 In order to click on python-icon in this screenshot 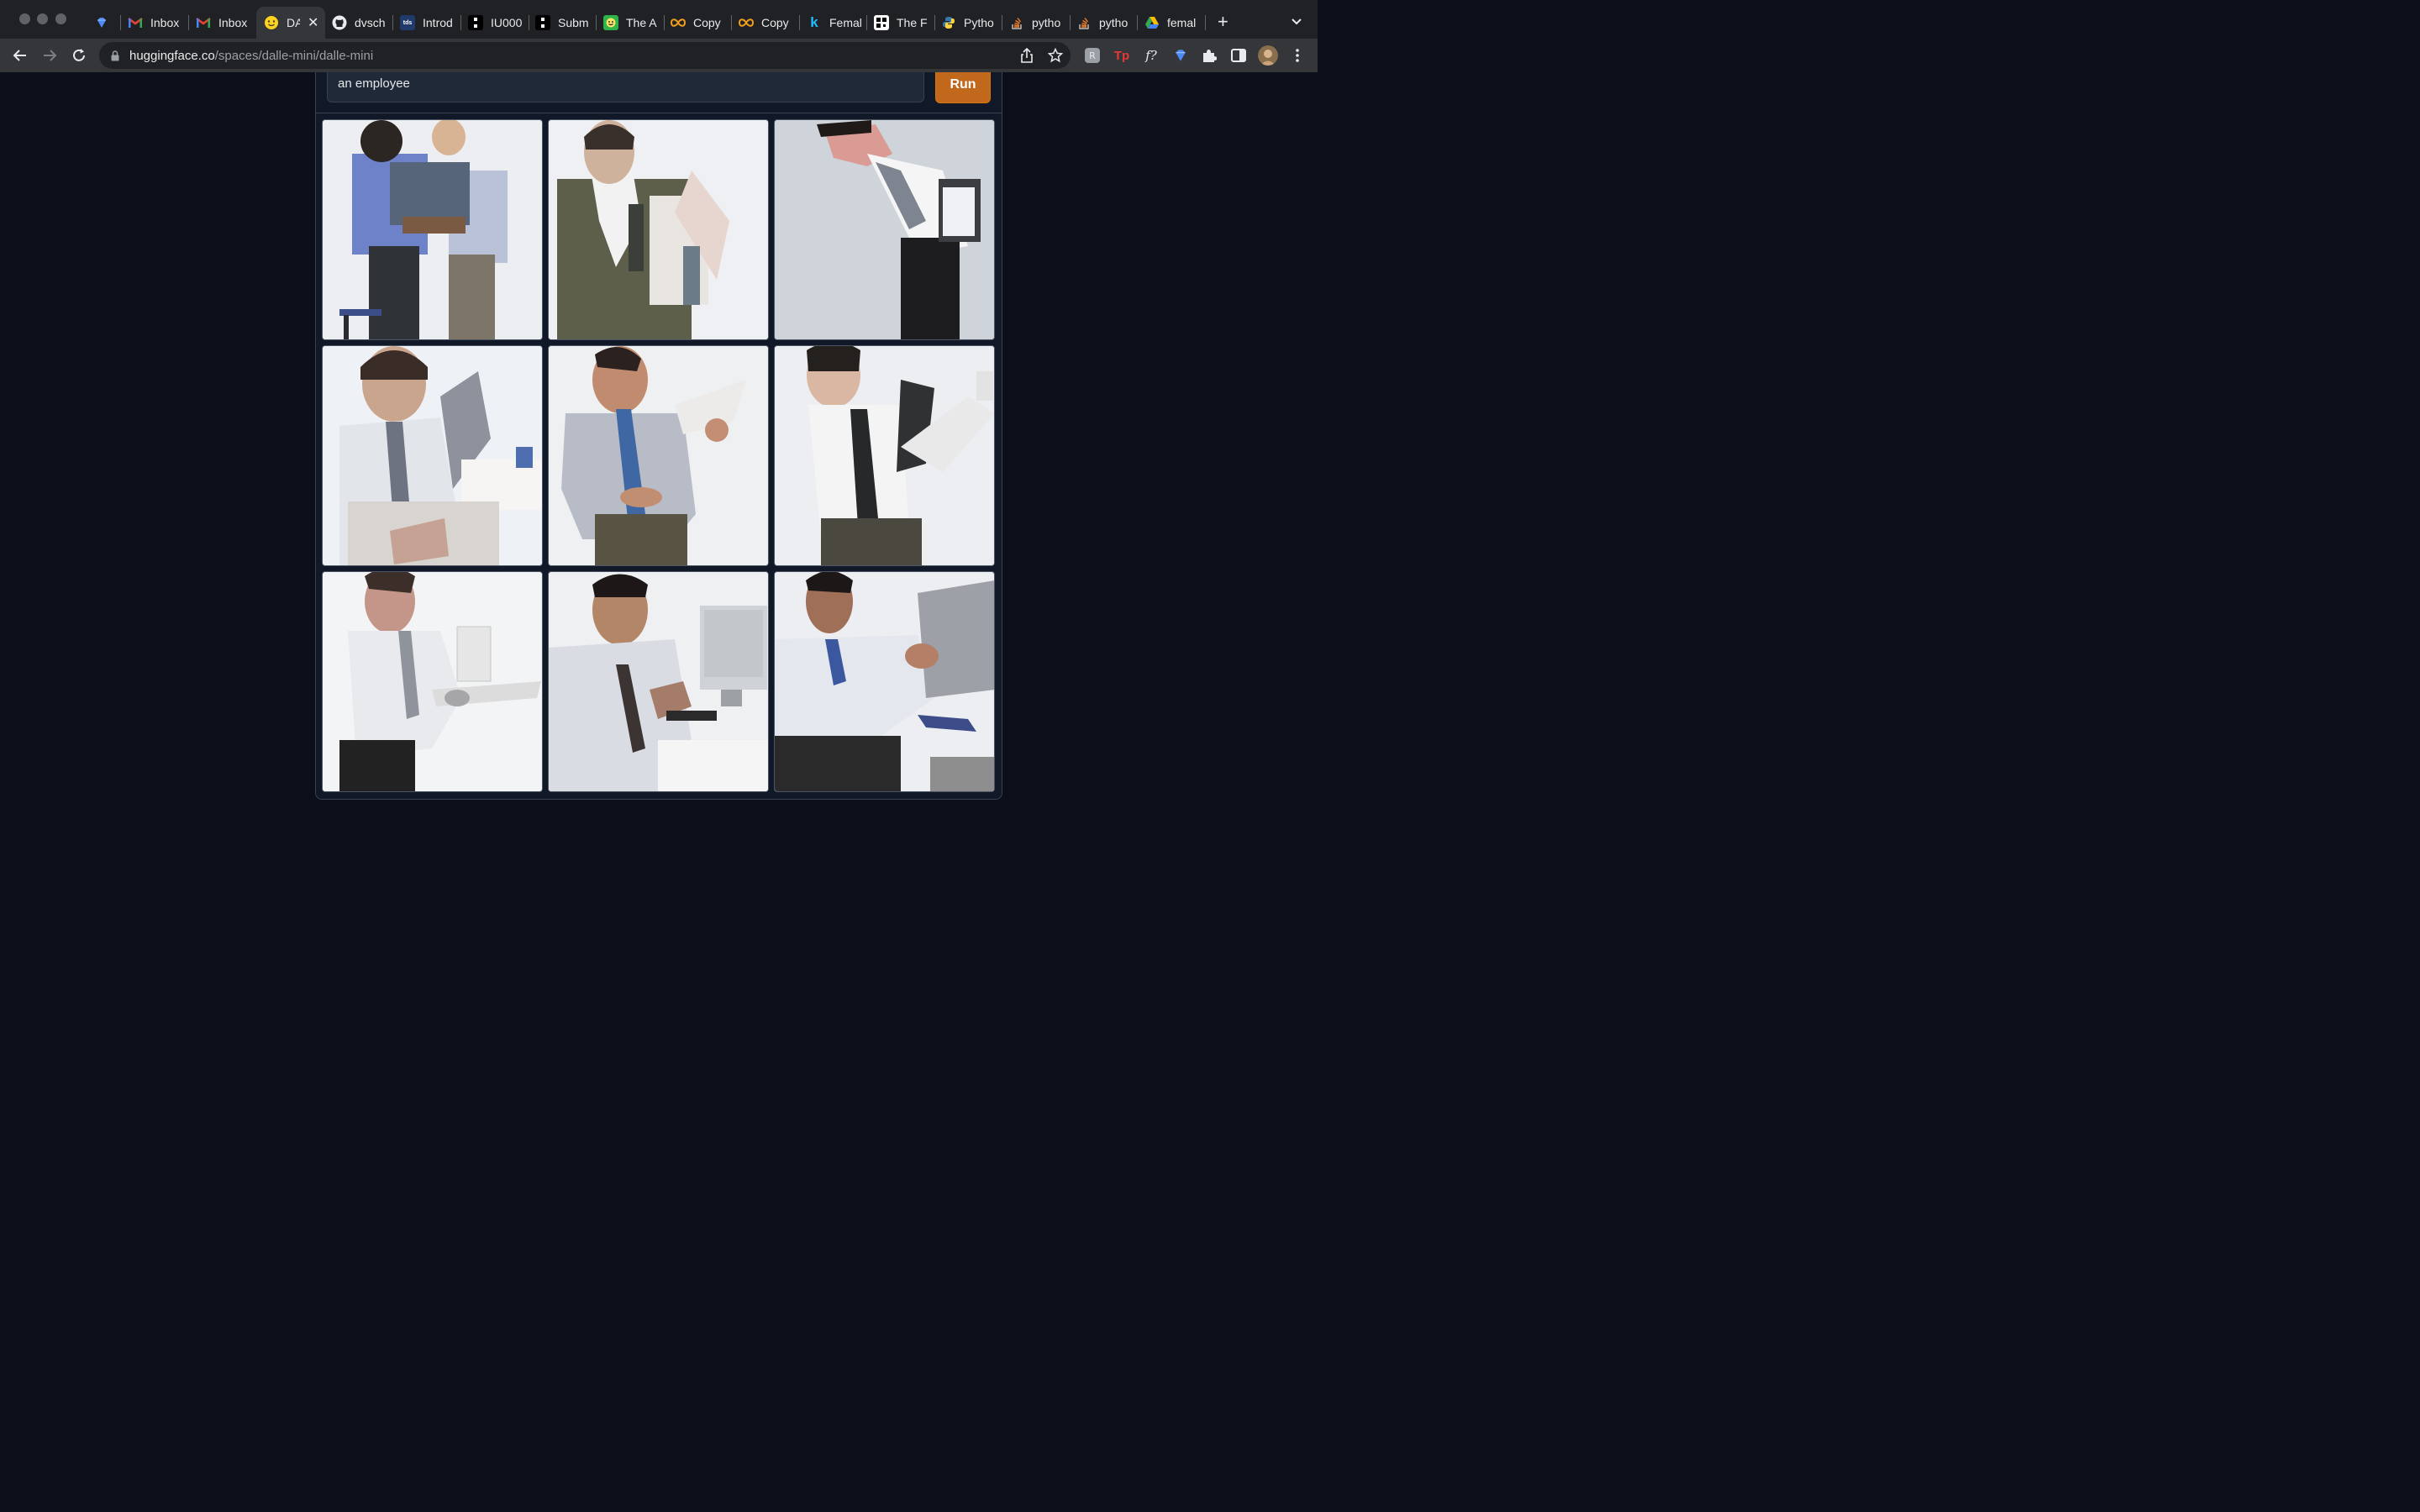, I will do `click(948, 22)`.